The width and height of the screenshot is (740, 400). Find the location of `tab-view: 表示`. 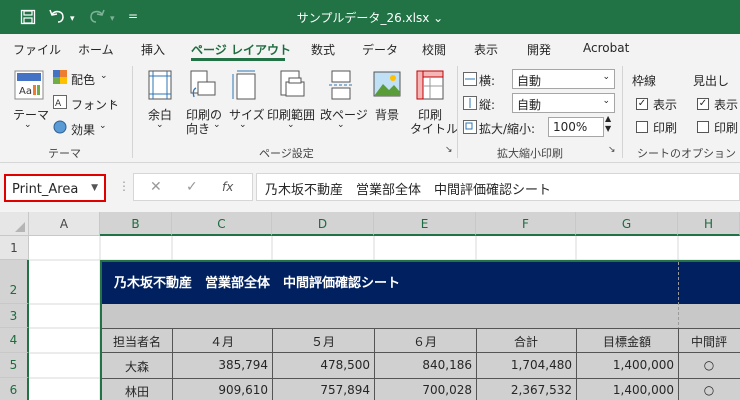

tab-view: 表示 is located at coordinates (486, 49).